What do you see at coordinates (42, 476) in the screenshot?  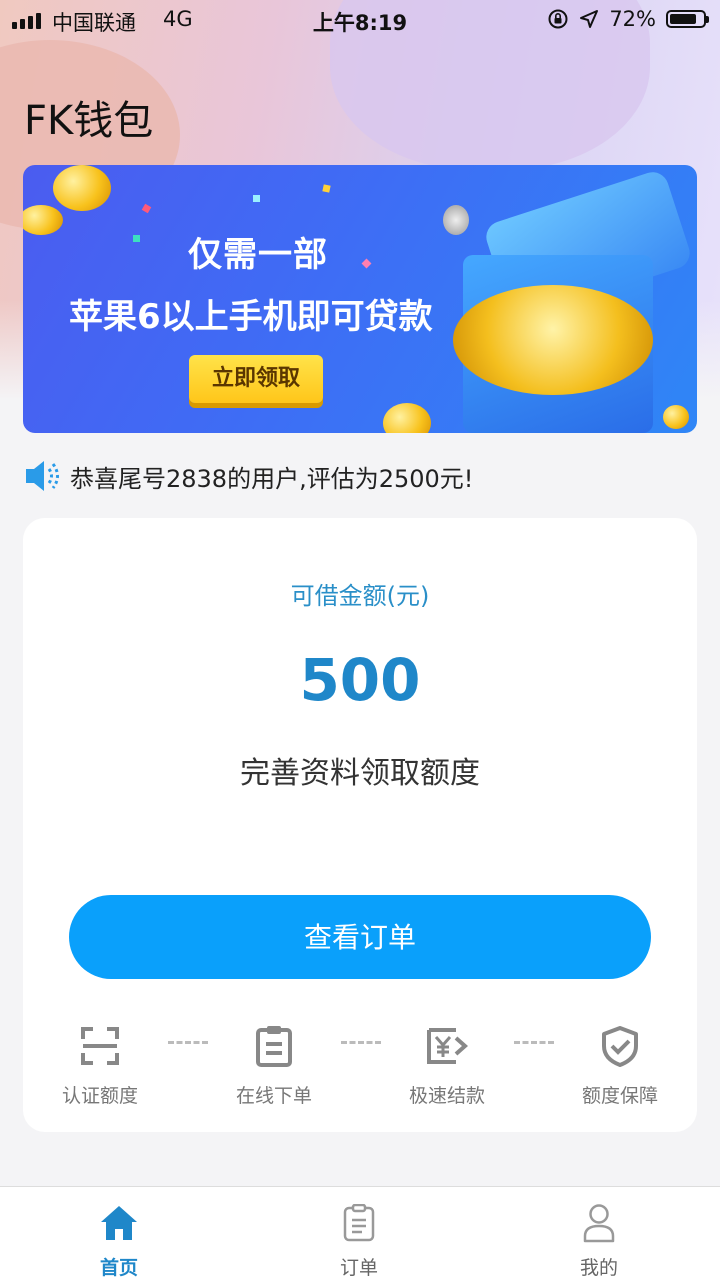 I see `speaker-icon` at bounding box center [42, 476].